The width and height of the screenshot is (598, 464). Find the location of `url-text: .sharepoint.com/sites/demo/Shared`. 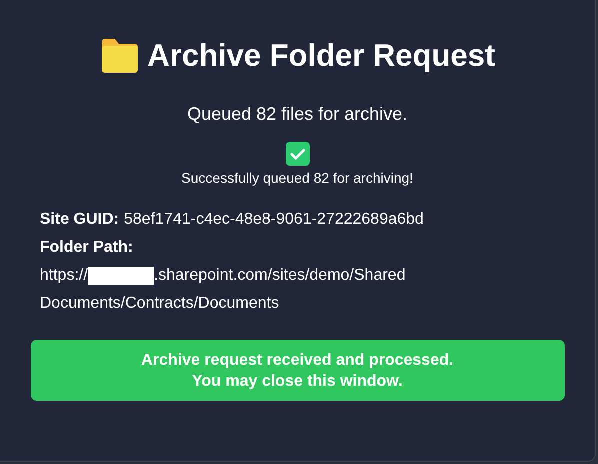

url-text: .sharepoint.com/sites/demo/Shared is located at coordinates (280, 276).